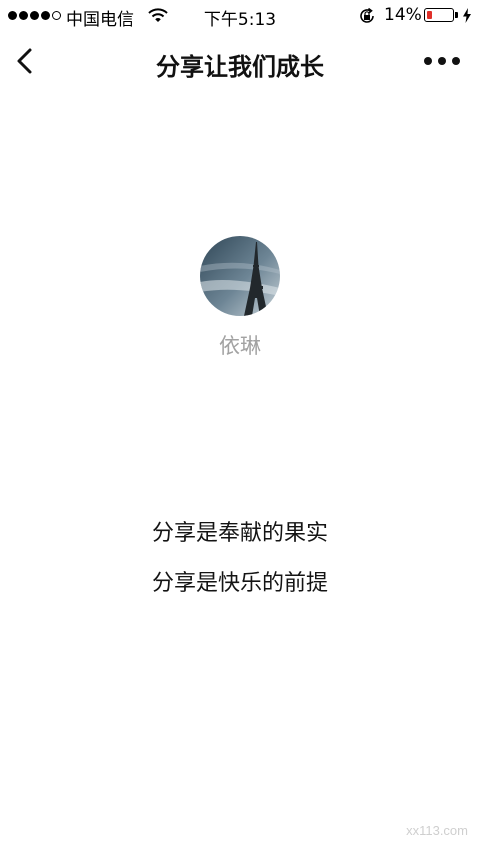 This screenshot has width=480, height=852. Describe the element at coordinates (403, 15) in the screenshot. I see `battery-percentage: 14%` at that location.